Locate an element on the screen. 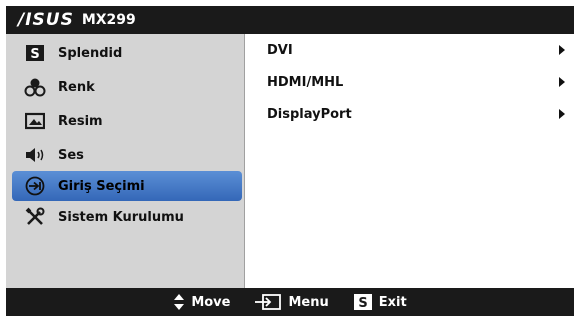 The height and width of the screenshot is (321, 580). speaker-icon is located at coordinates (35, 155).